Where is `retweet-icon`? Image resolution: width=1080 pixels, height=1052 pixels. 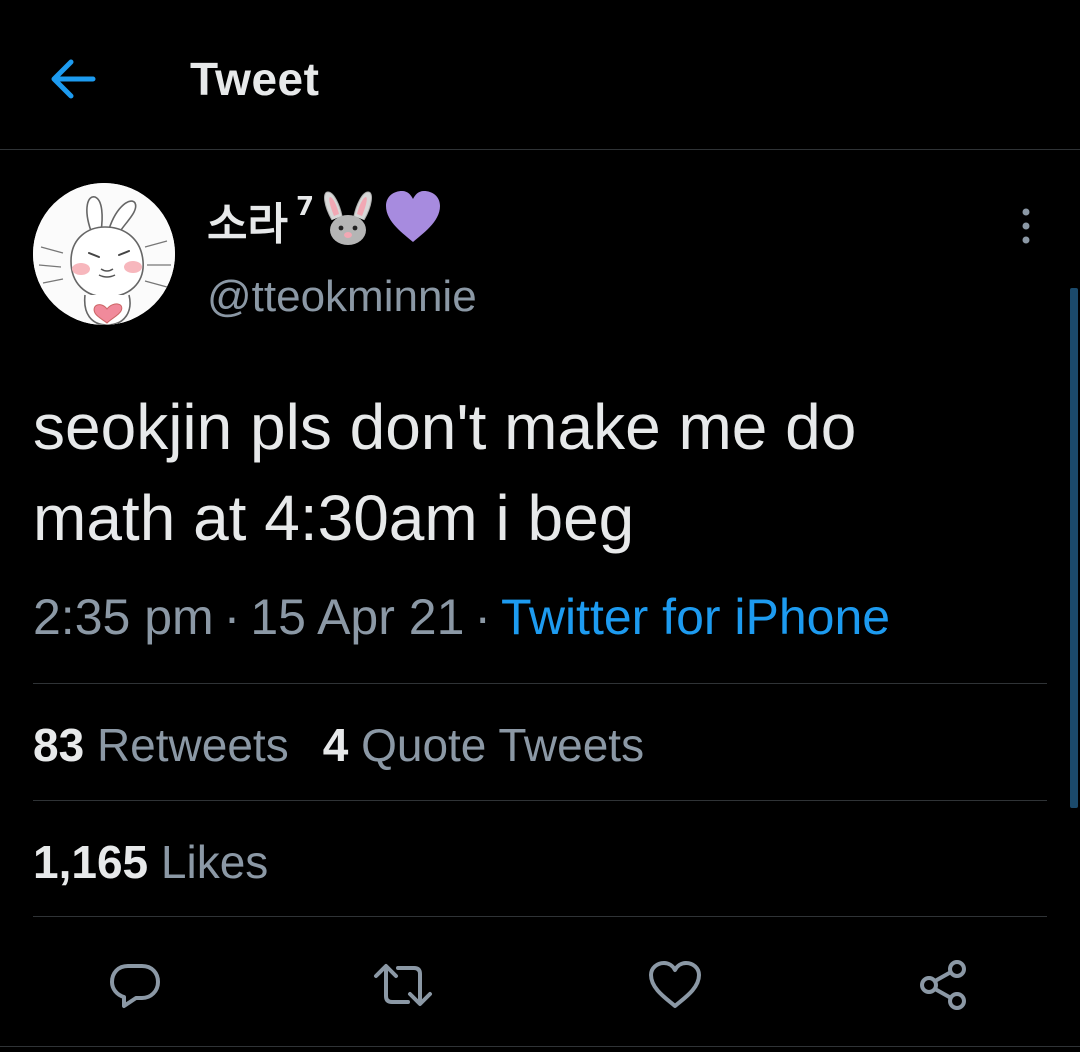
retweet-icon is located at coordinates (403, 985).